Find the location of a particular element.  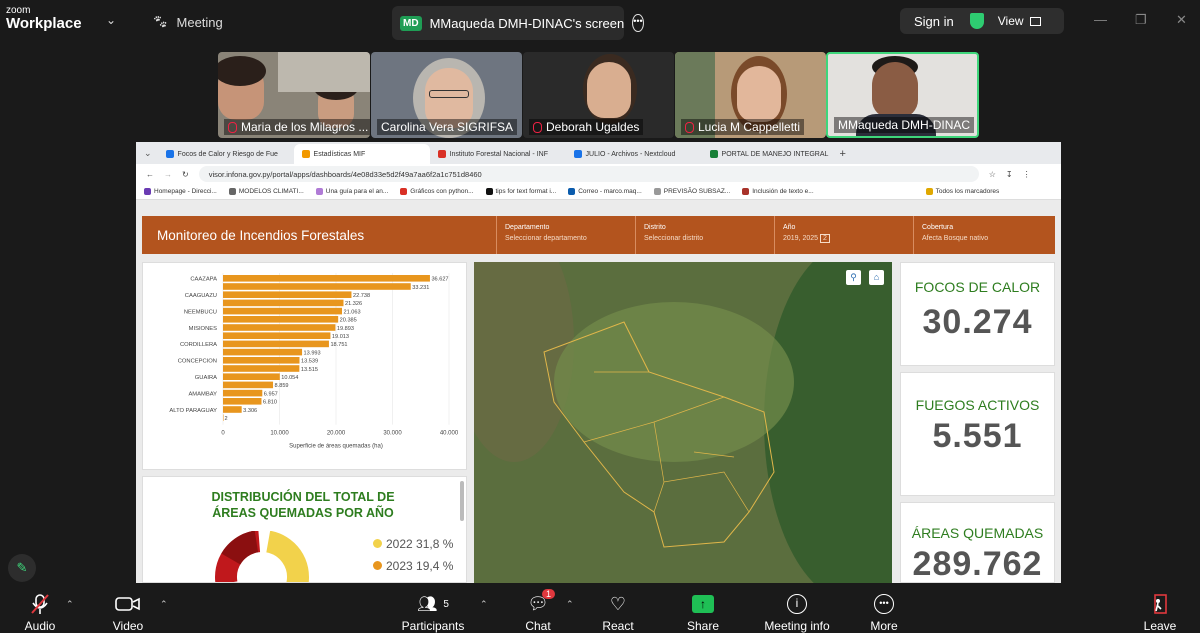

more-dots-icon: ••• is located at coordinates (884, 604).